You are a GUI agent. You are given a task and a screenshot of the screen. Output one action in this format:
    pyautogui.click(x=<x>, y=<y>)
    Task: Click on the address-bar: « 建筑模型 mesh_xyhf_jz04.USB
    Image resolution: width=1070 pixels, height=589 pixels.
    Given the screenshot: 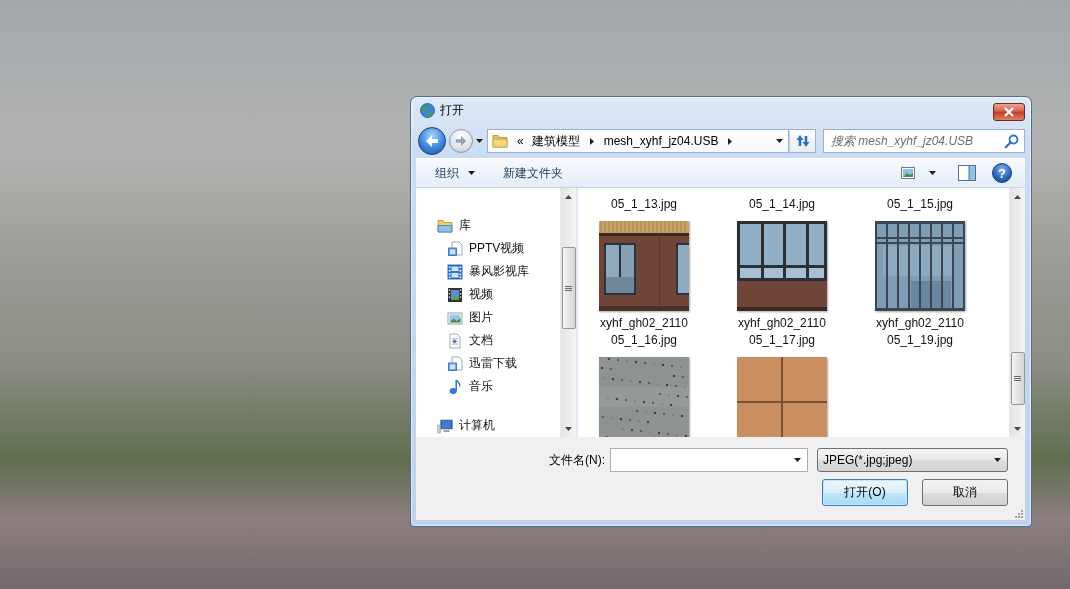 What is the action you would take?
    pyautogui.click(x=638, y=141)
    